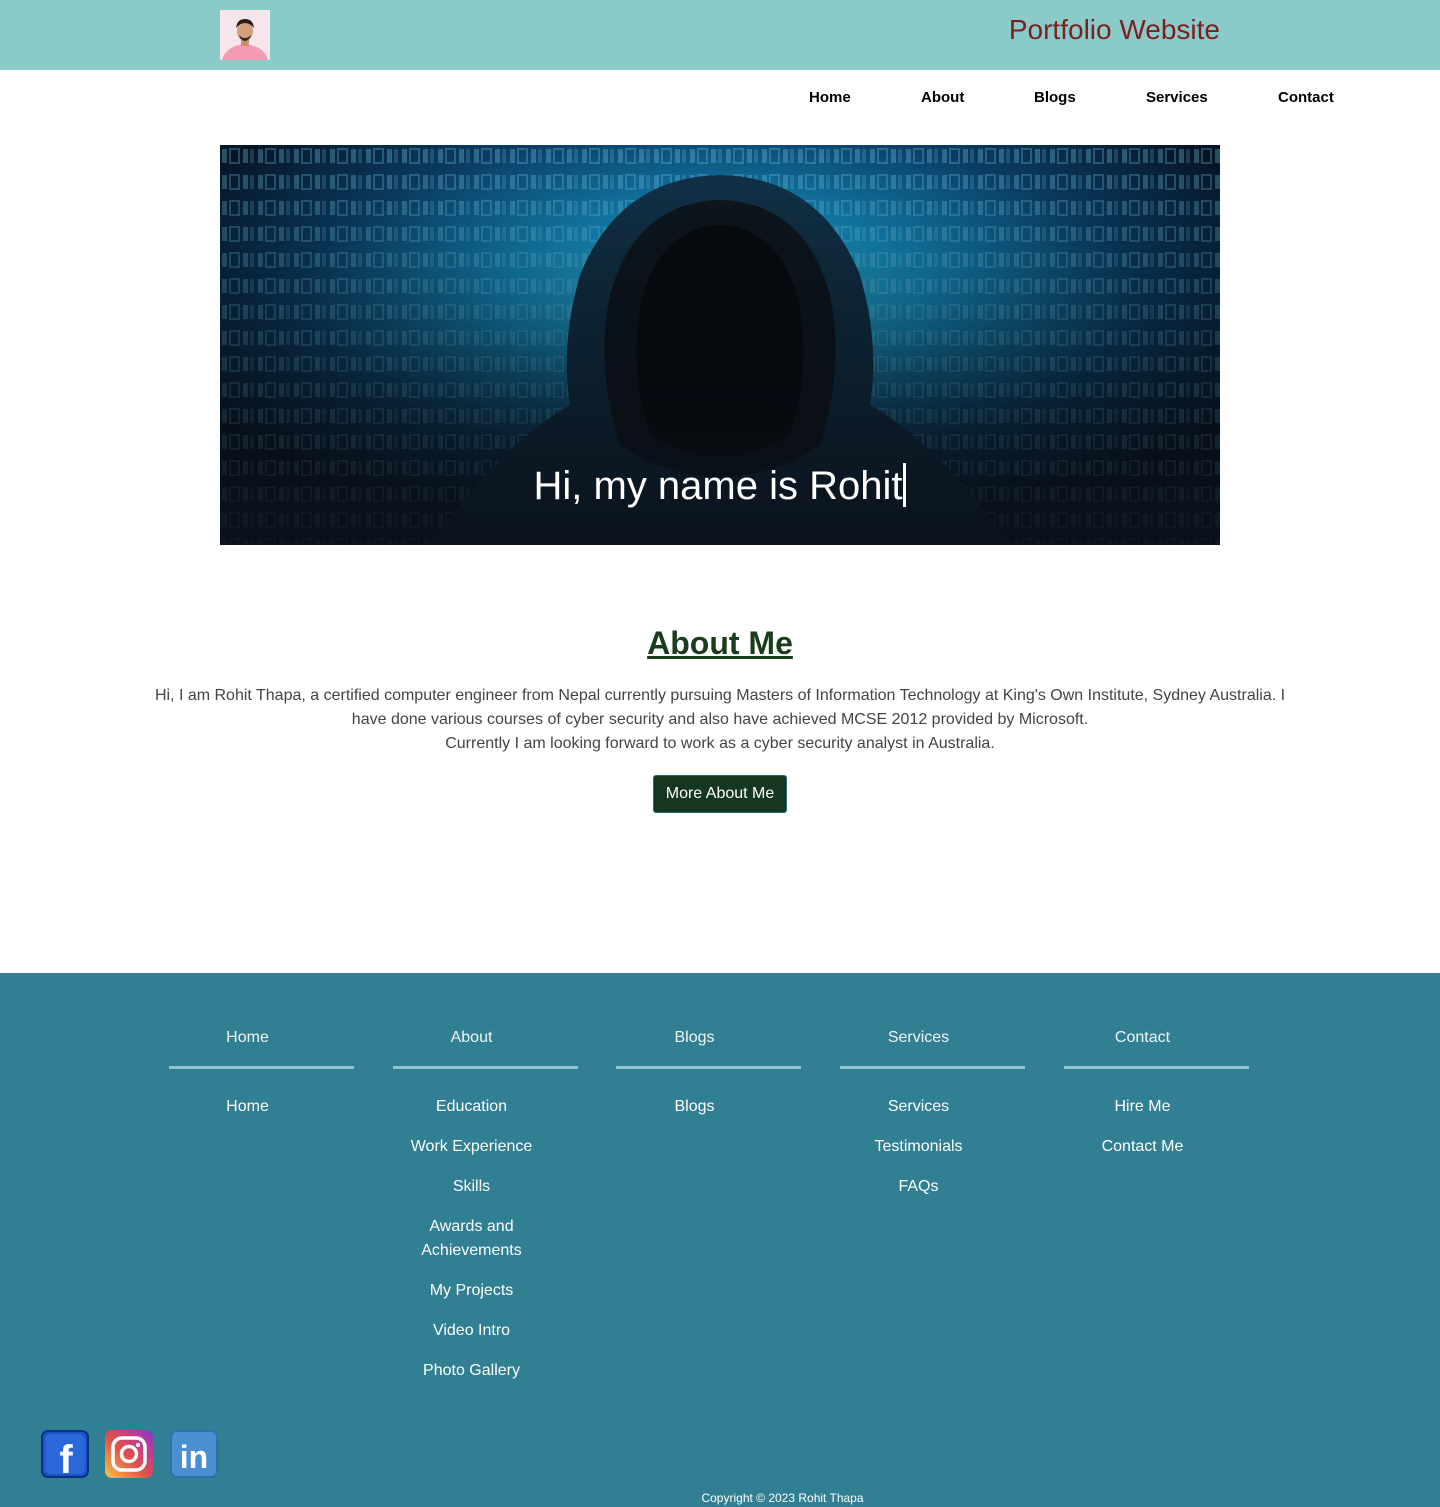 This screenshot has height=1507, width=1440. Describe the element at coordinates (129, 1454) in the screenshot. I see `instagram-icon` at that location.